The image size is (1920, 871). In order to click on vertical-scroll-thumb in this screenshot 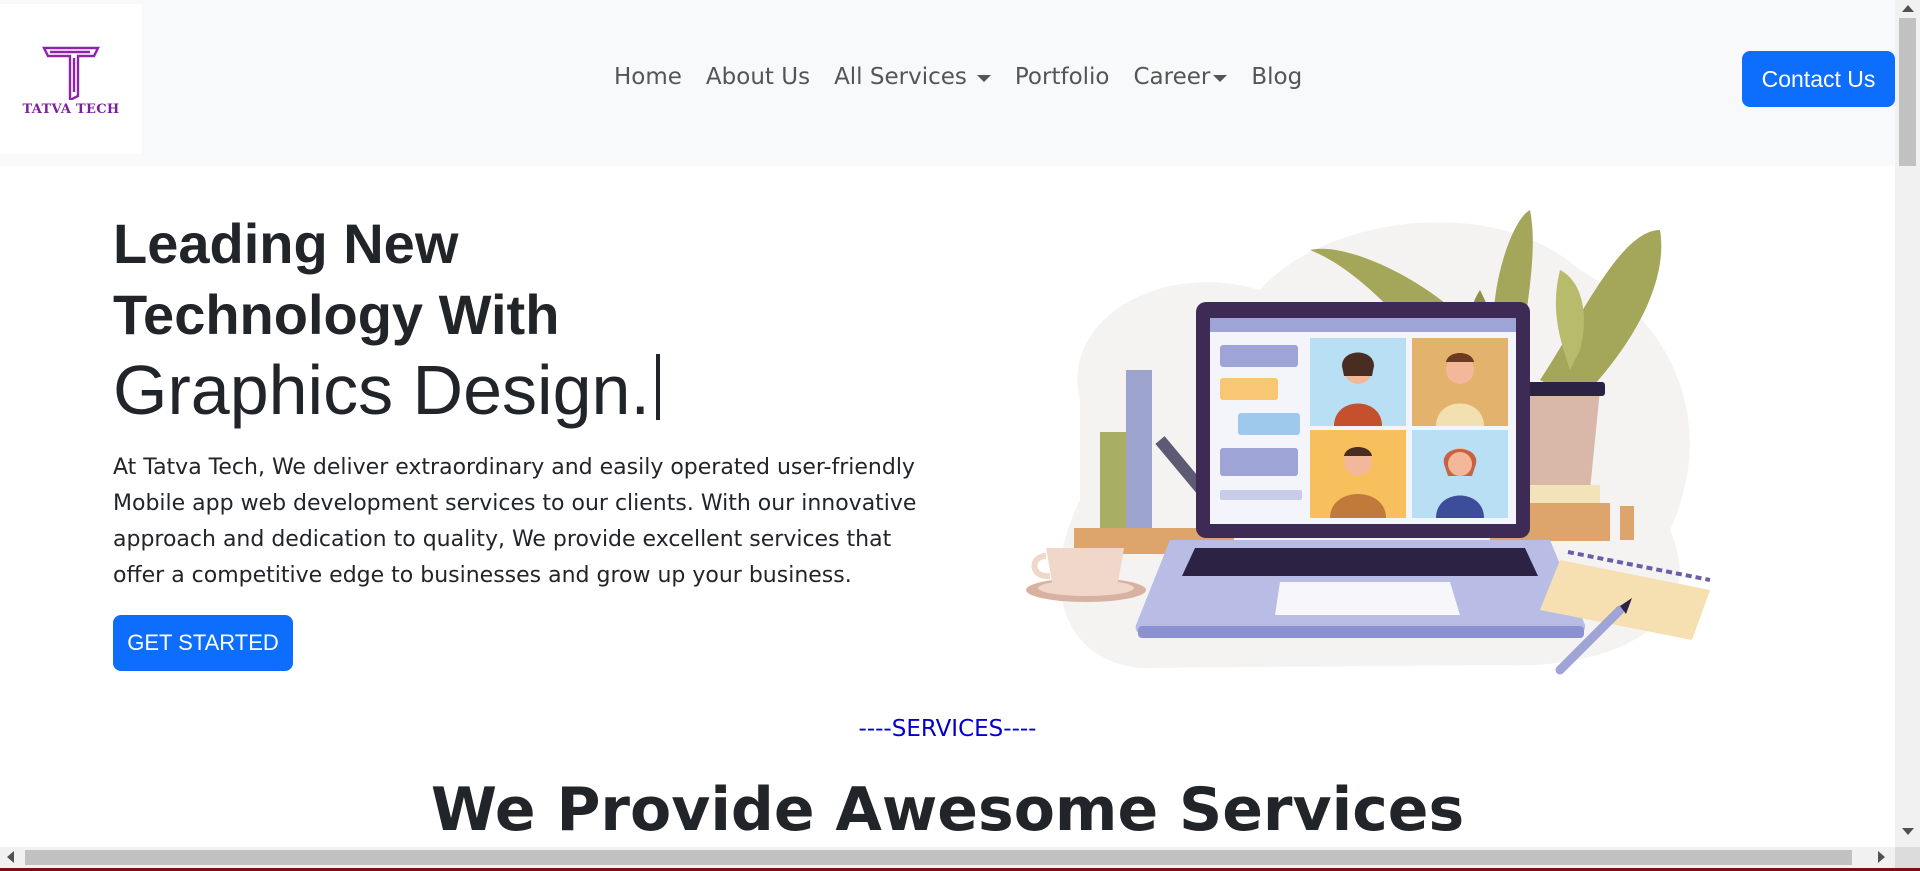, I will do `click(1907, 92)`.